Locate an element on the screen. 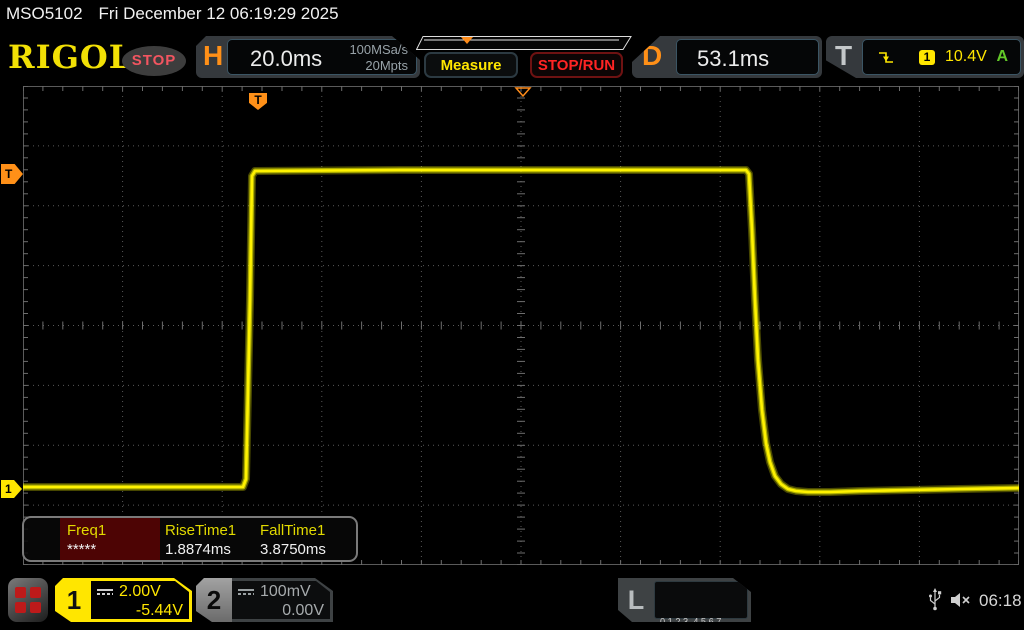 Image resolution: width=1024 pixels, height=630 pixels. trigger-level-value: 10.4V is located at coordinates (966, 56).